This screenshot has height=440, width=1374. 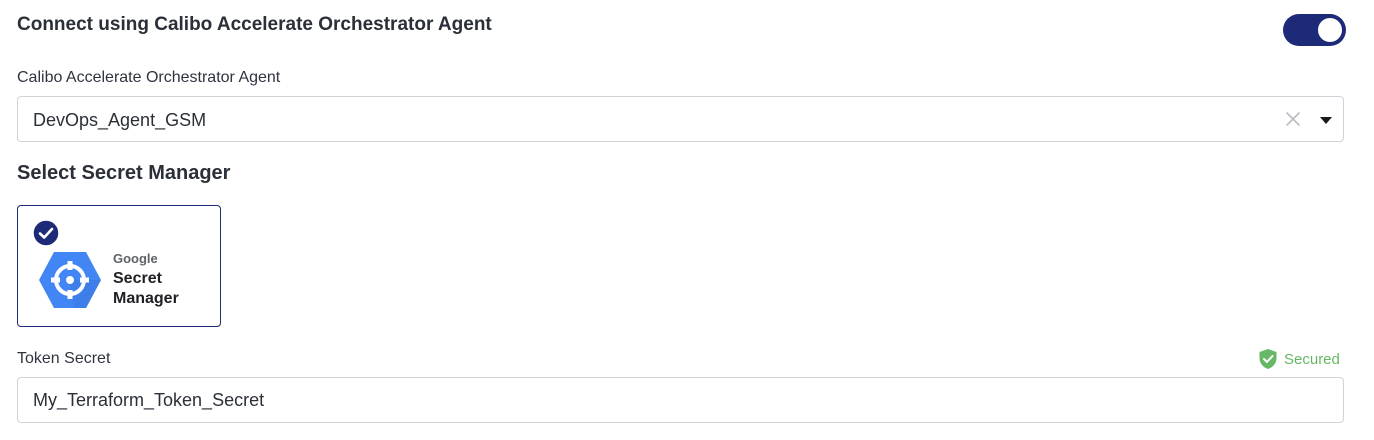 What do you see at coordinates (680, 400) in the screenshot?
I see `token-secret-input` at bounding box center [680, 400].